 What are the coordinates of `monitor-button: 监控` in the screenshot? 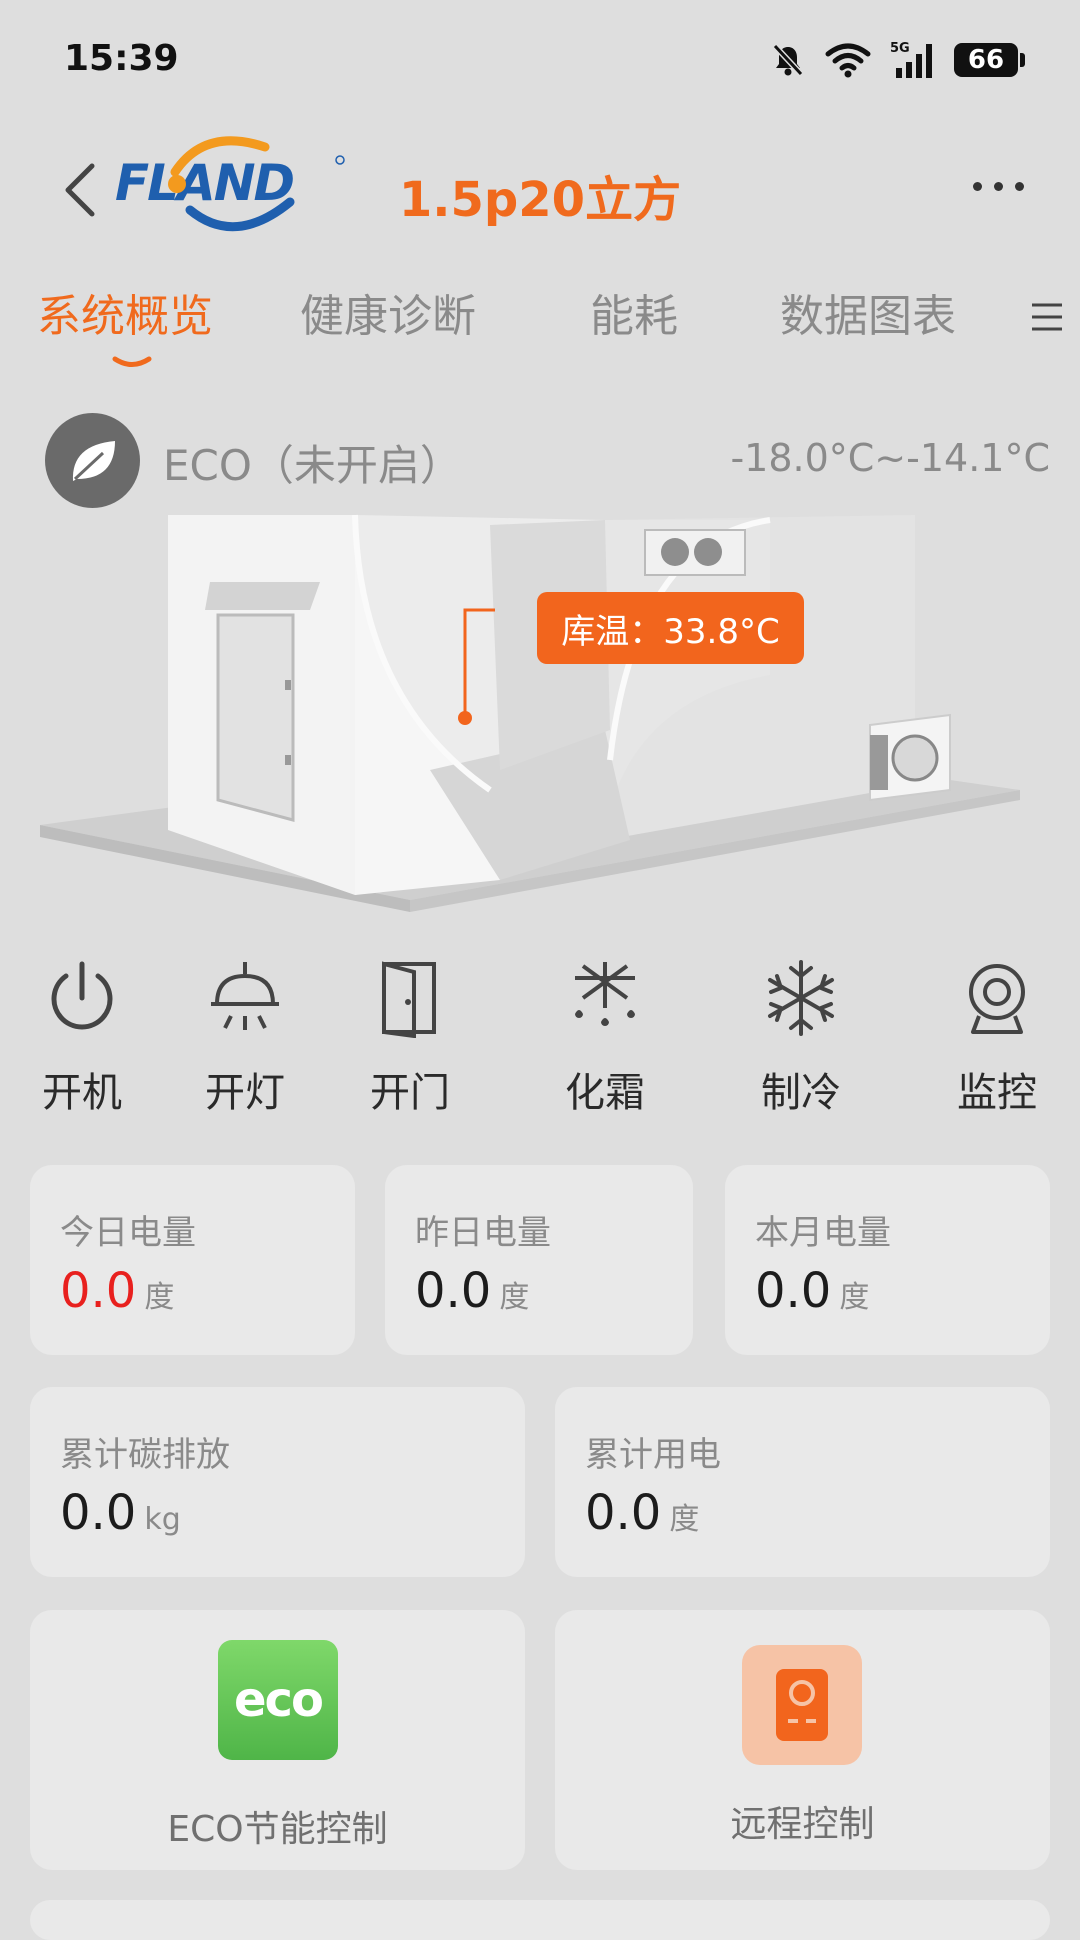 It's located at (997, 1038).